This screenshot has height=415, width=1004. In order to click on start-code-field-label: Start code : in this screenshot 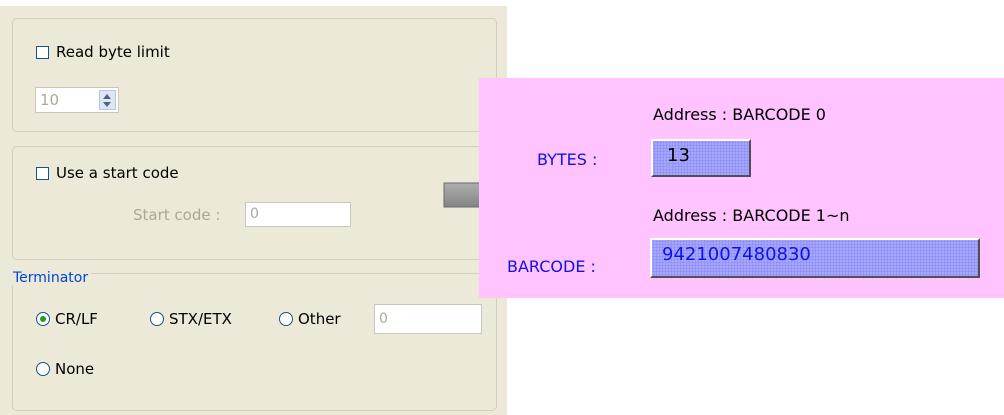, I will do `click(177, 215)`.